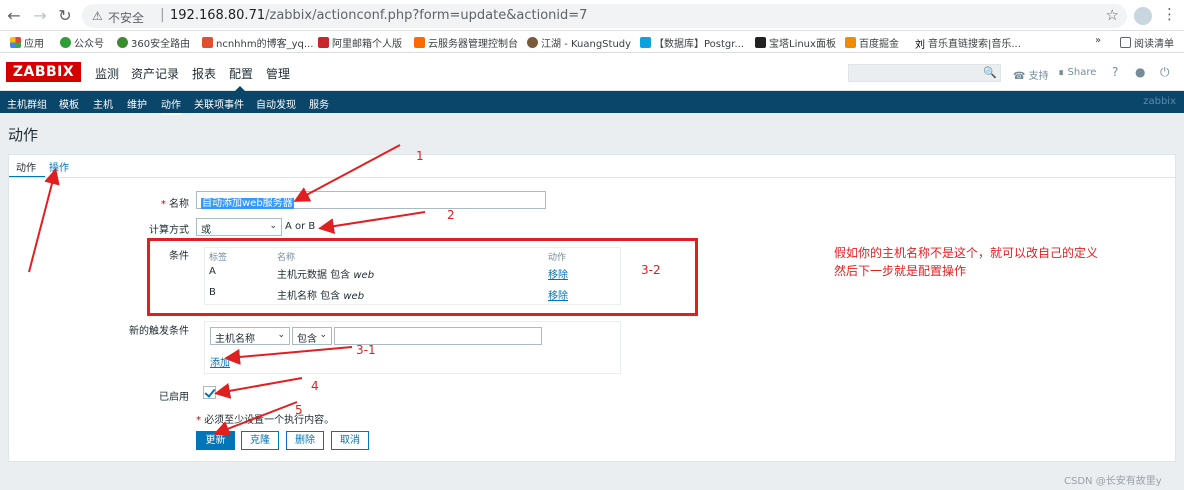 The width and height of the screenshot is (1184, 490). Describe the element at coordinates (900, 271) in the screenshot. I see `annotation-note-line2: 然后下一步就是配置操作` at that location.